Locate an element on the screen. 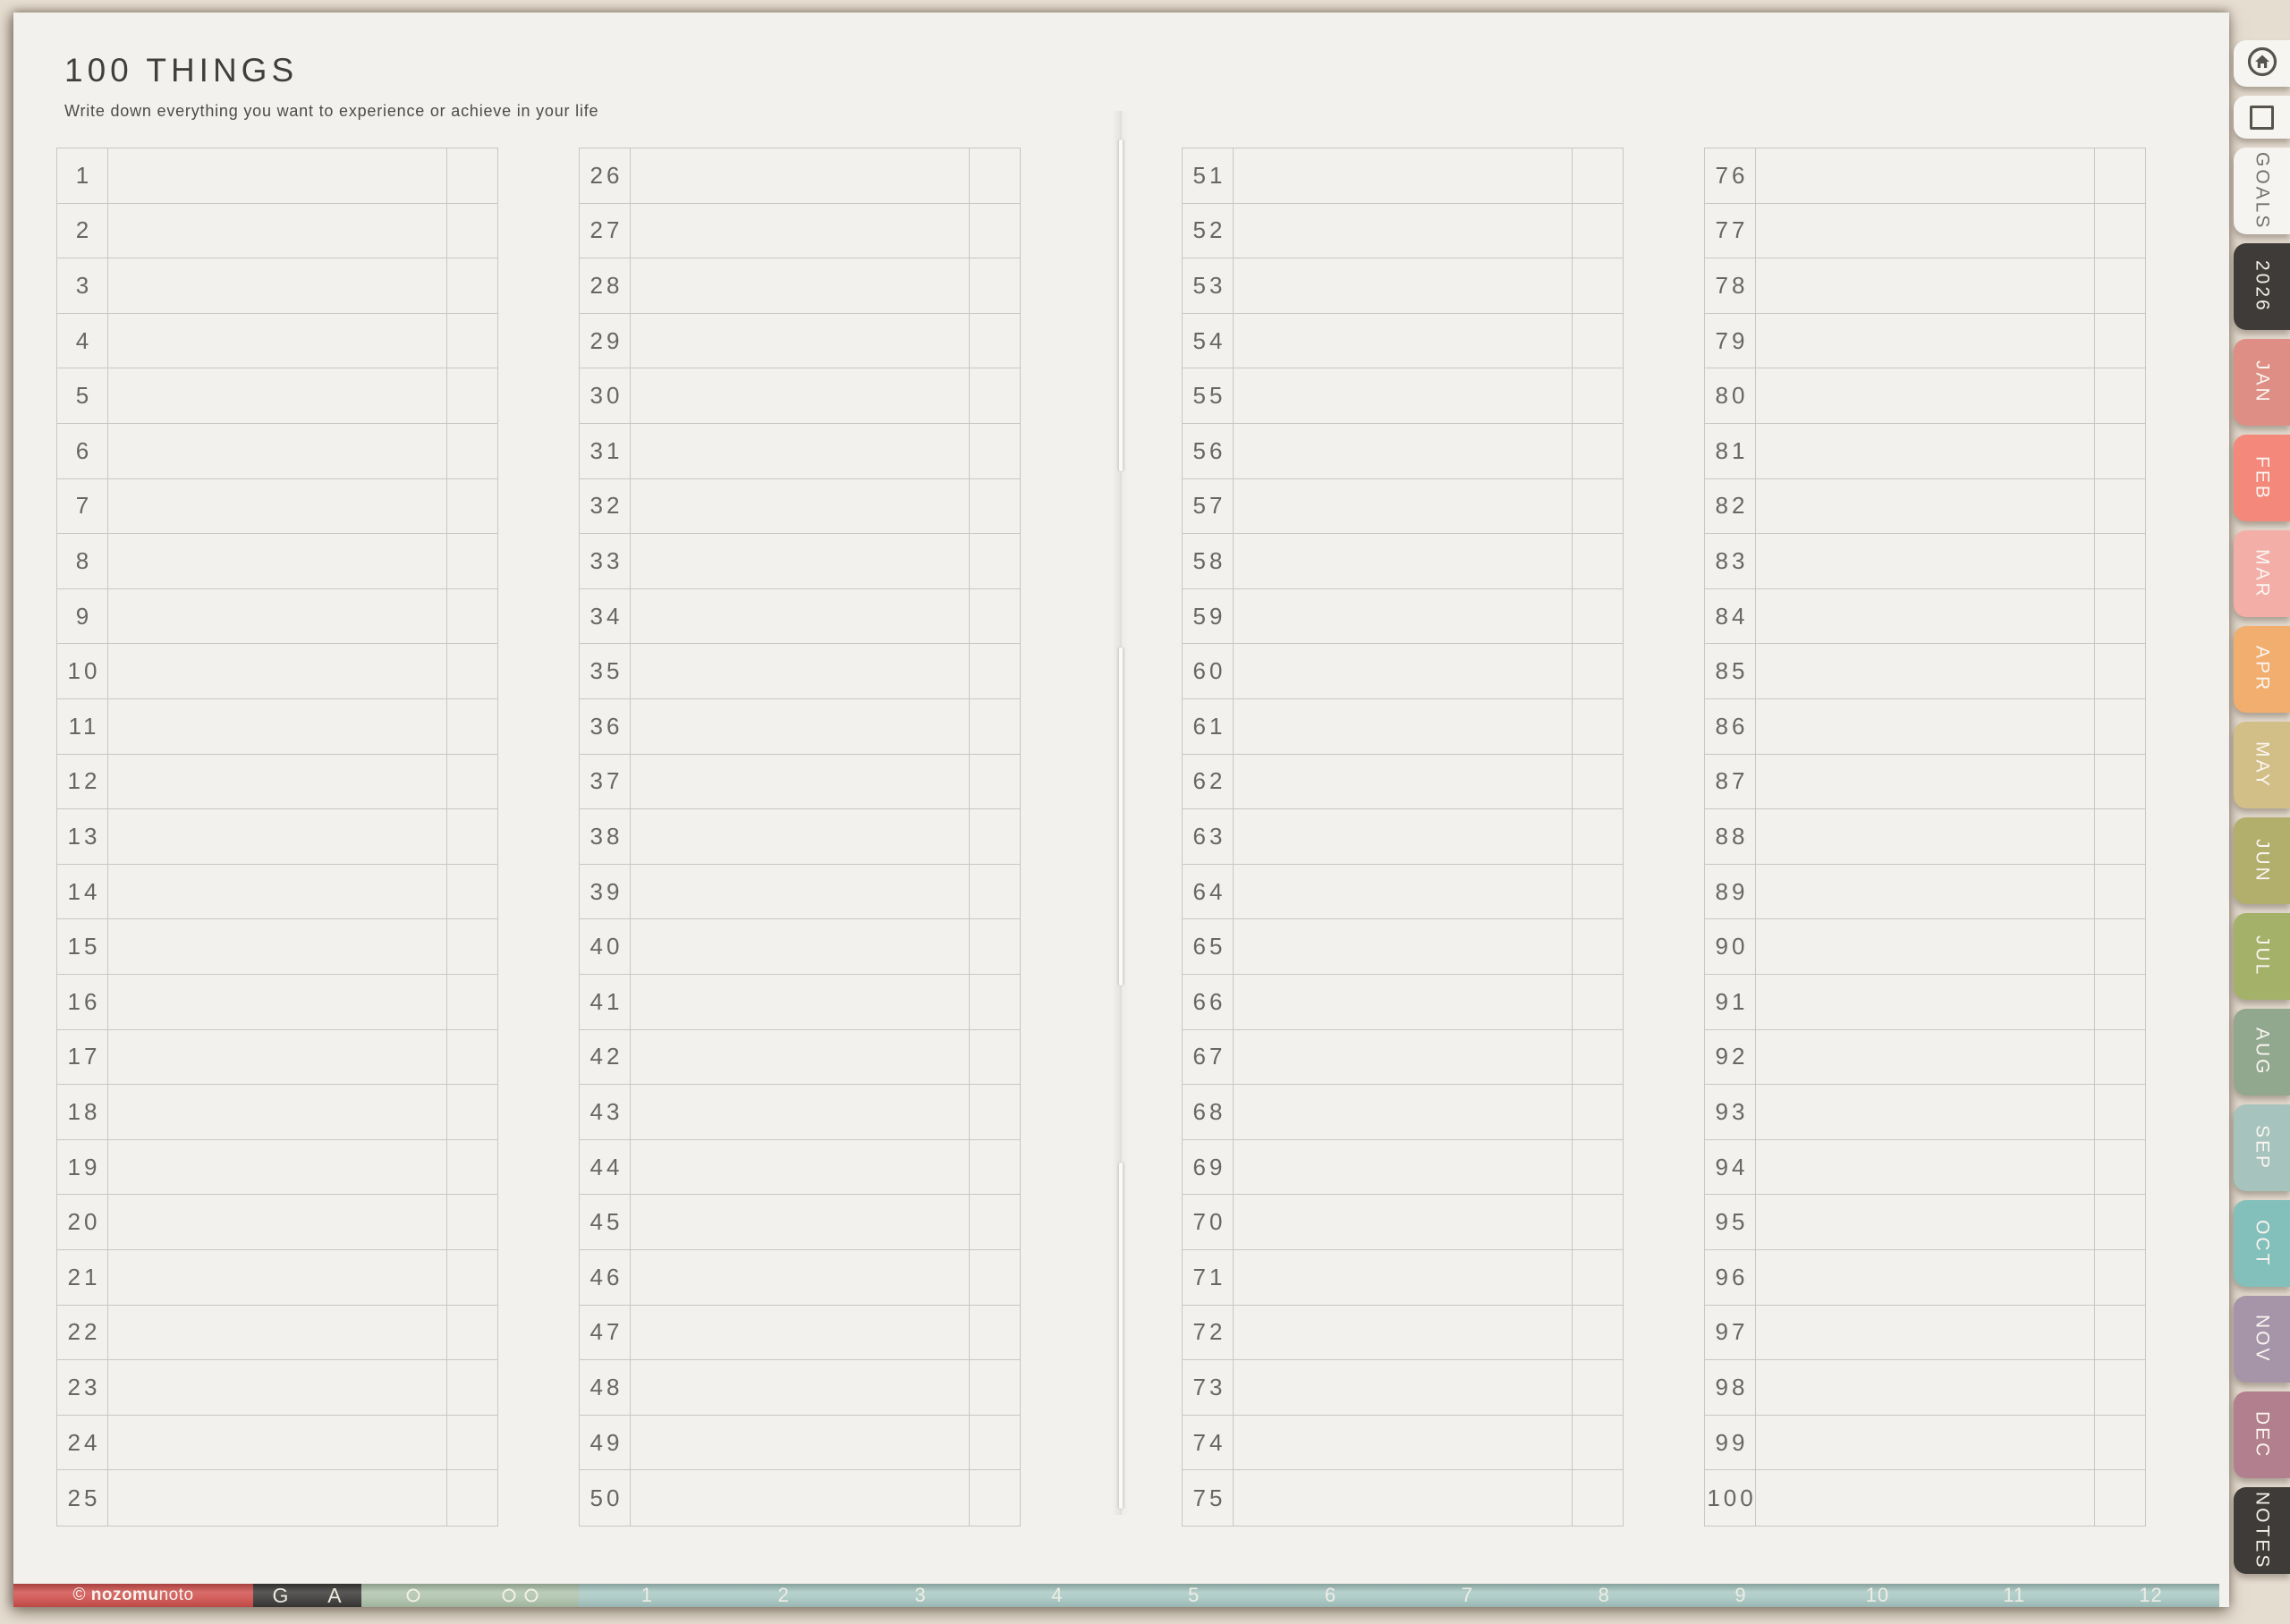 The height and width of the screenshot is (1624, 2290). month-link-6: 6 is located at coordinates (1330, 1595).